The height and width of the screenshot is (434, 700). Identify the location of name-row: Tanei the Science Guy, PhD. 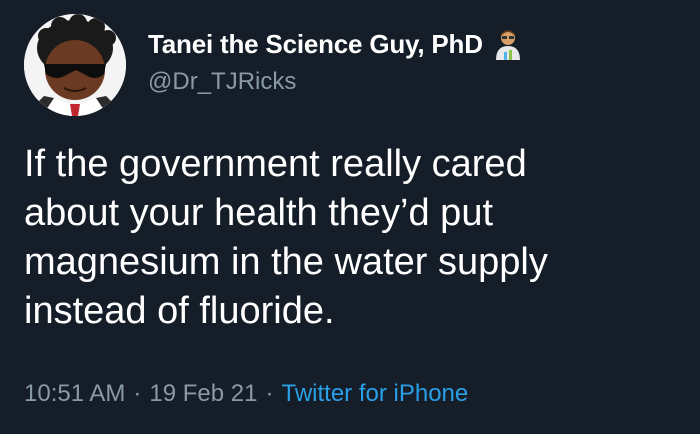
(335, 44).